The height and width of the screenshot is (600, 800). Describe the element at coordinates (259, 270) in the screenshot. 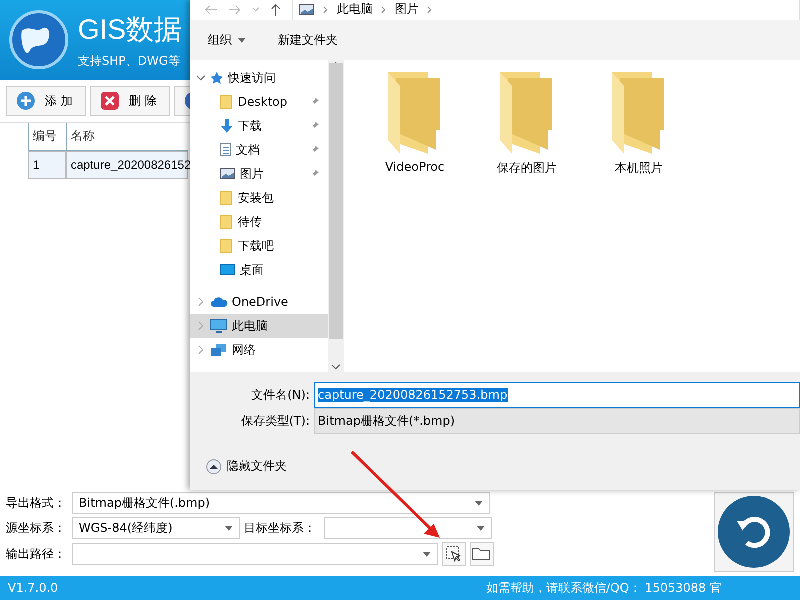

I see `tree-item: 桌面` at that location.